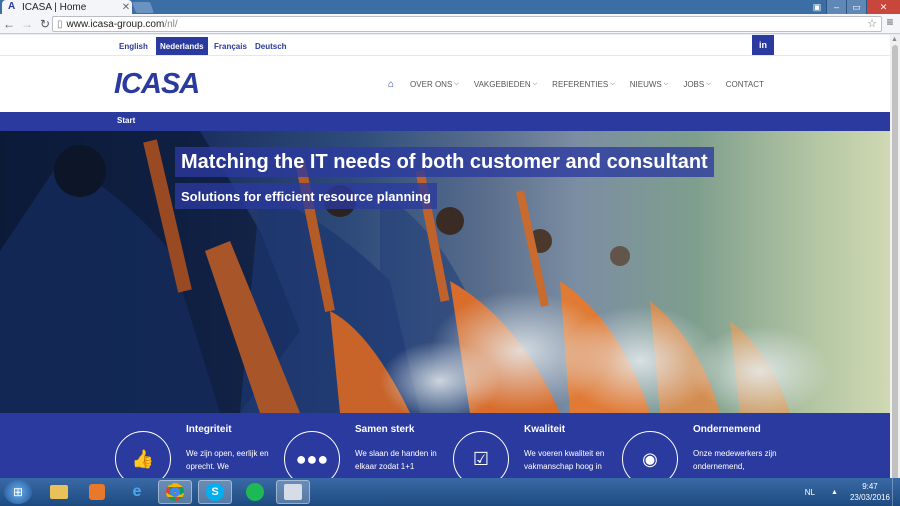  I want to click on window-controls: ▣ – ▭ ✕, so click(854, 7).